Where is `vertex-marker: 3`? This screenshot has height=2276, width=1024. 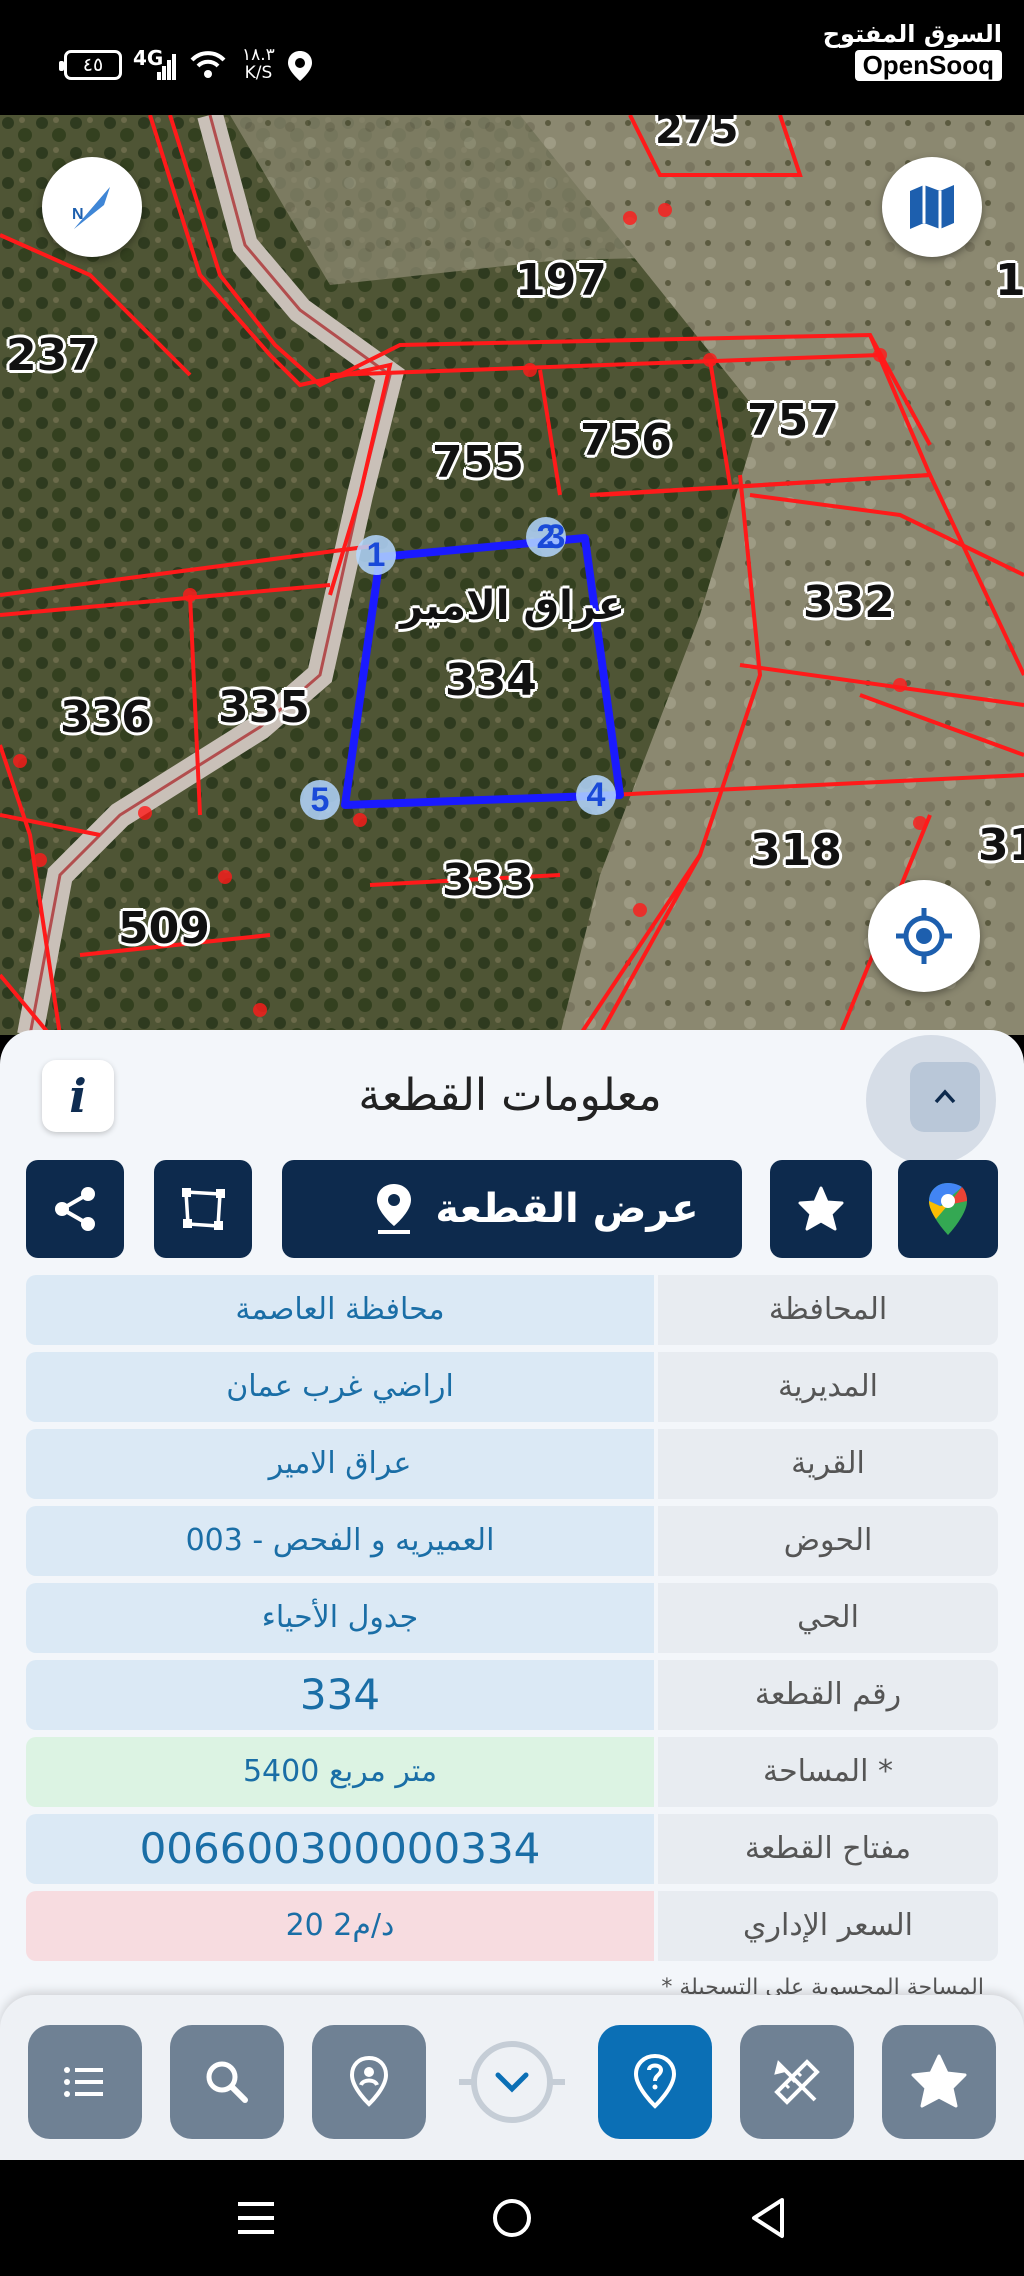 vertex-marker: 3 is located at coordinates (556, 537).